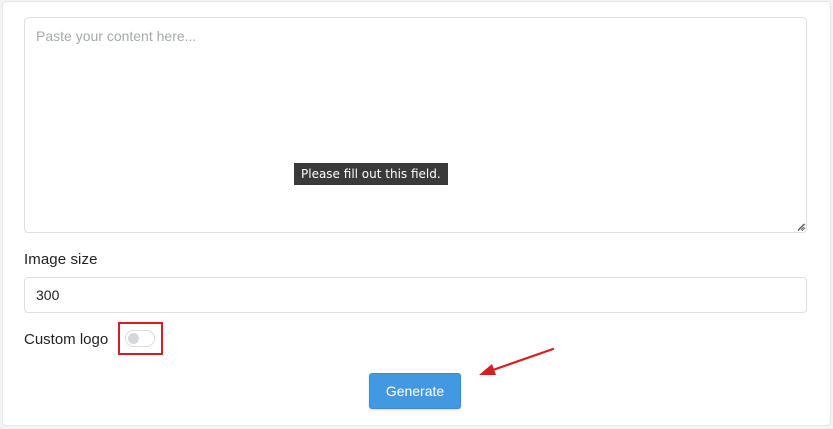 This screenshot has width=833, height=429. I want to click on image-size-input, so click(415, 295).